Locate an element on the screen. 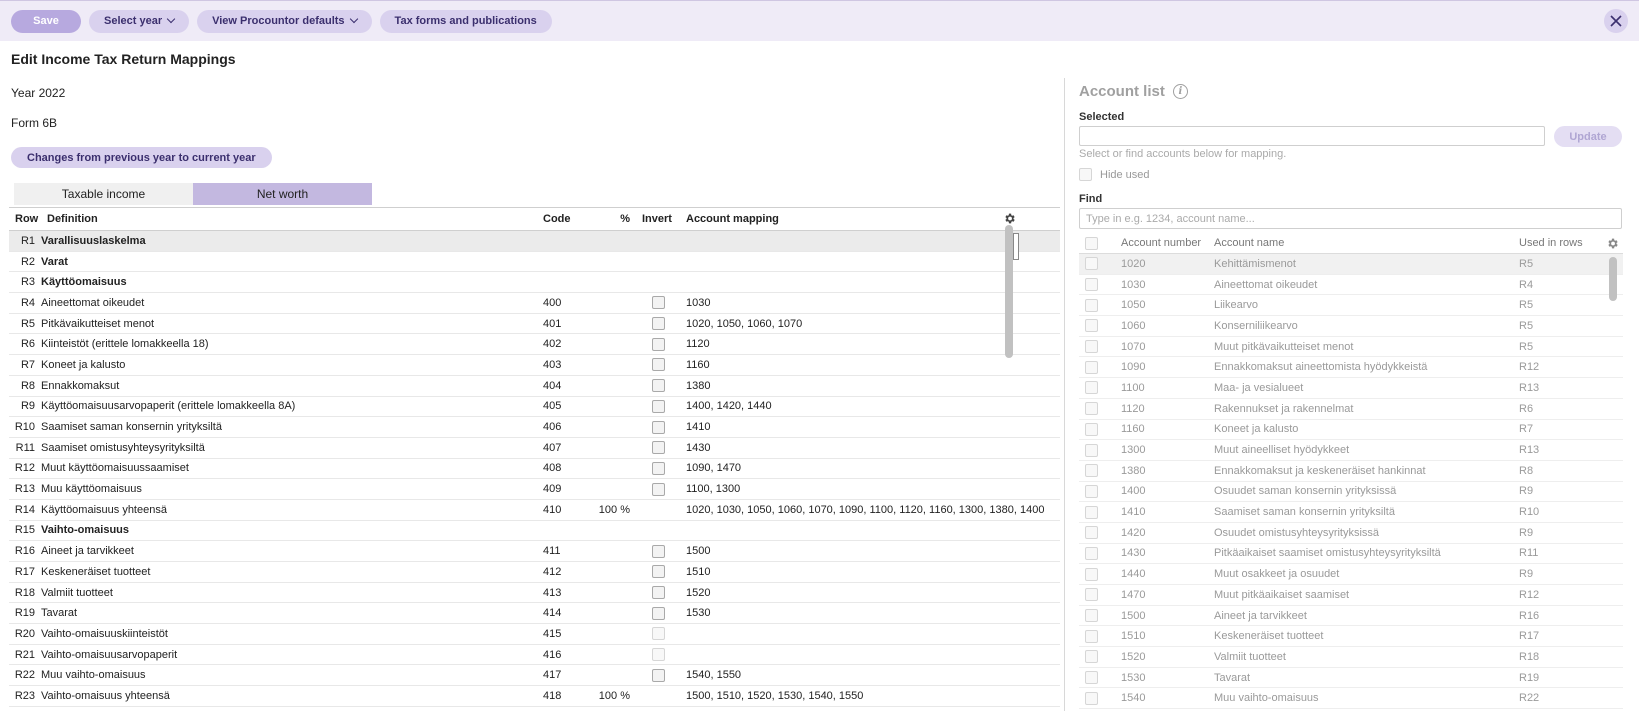 The height and width of the screenshot is (711, 1639). table-row: R20 Vaihto-omaisuuskiinteistöt 415 is located at coordinates (534, 634).